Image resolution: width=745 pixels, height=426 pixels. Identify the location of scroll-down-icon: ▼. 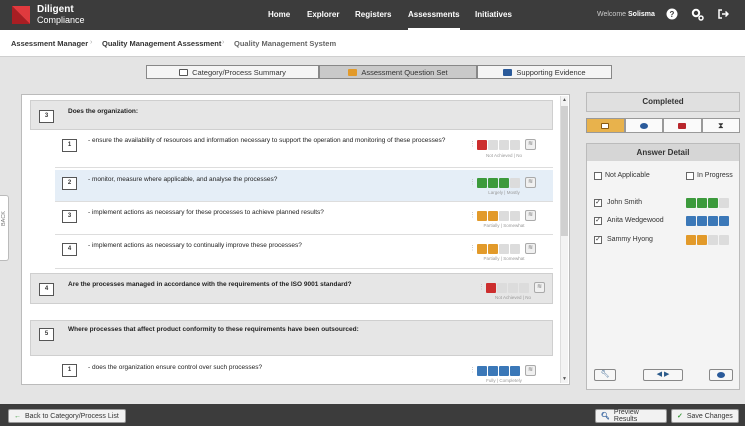
(564, 379).